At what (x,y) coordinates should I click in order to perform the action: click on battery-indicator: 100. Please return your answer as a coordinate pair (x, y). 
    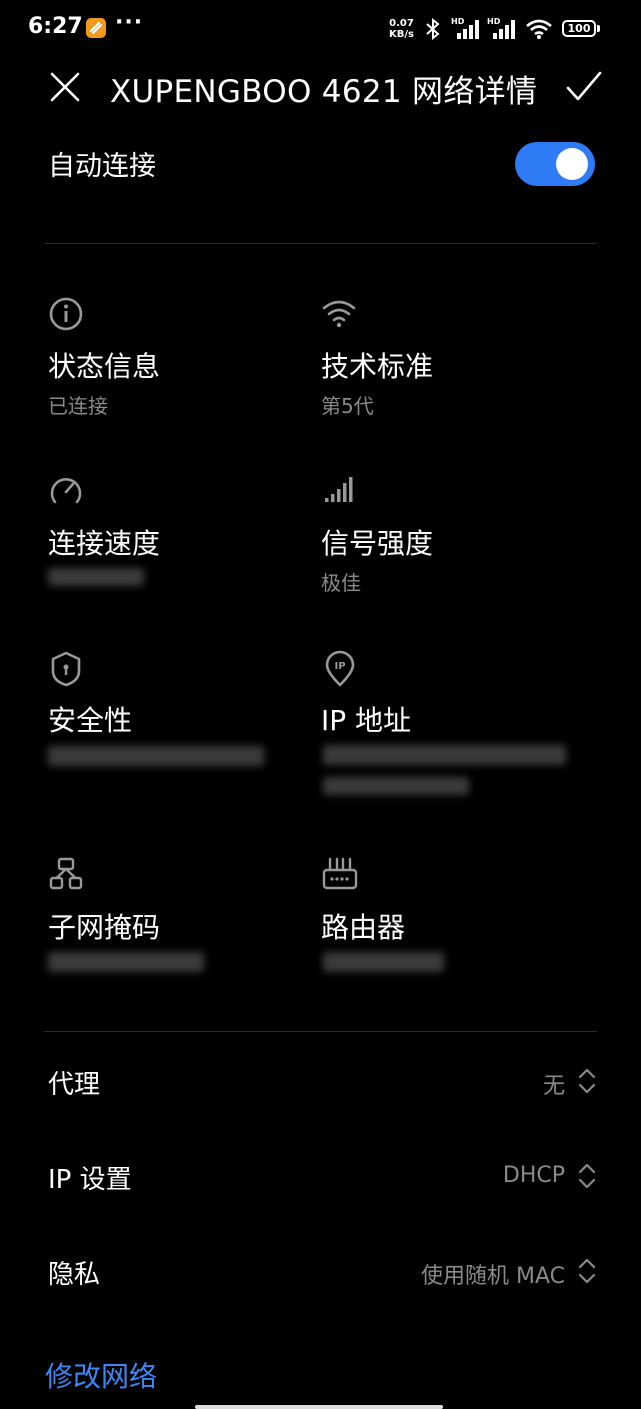
    Looking at the image, I should click on (579, 28).